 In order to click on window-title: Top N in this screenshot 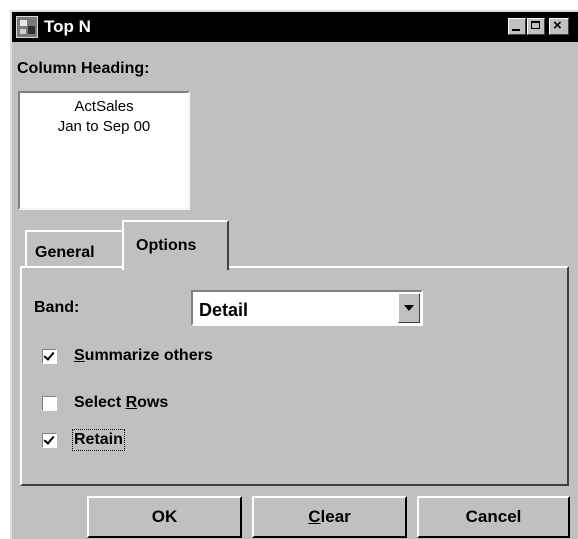, I will do `click(67, 26)`.